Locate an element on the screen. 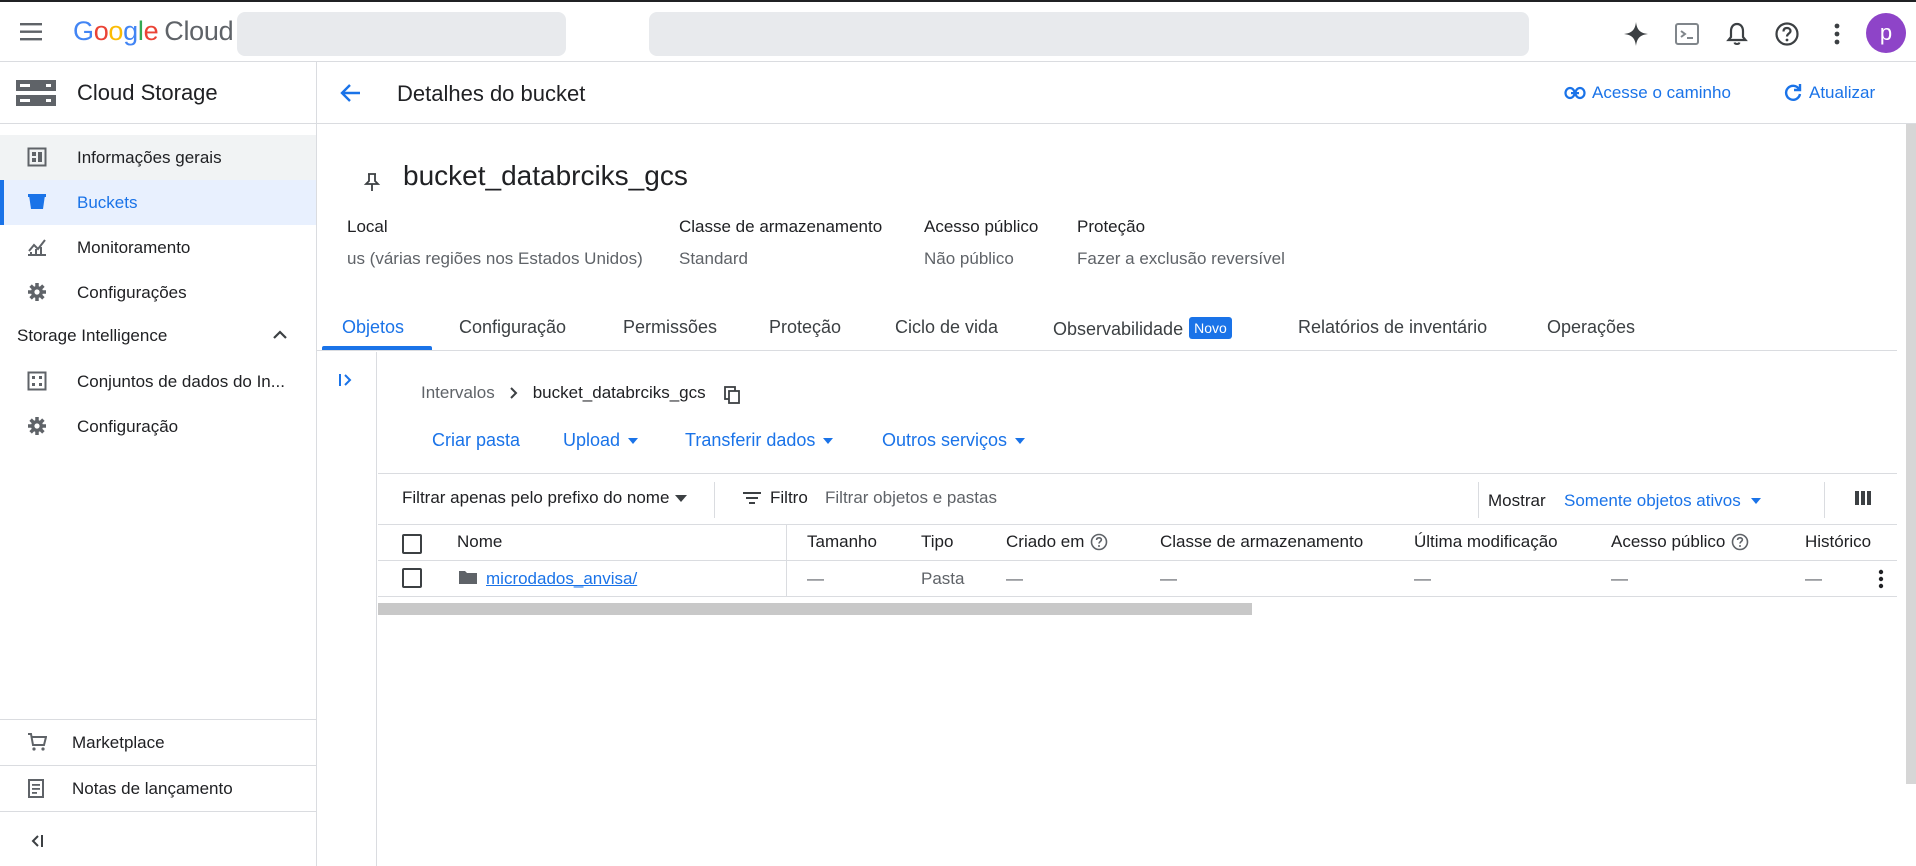  other-services-label: Outros serviços is located at coordinates (945, 440).